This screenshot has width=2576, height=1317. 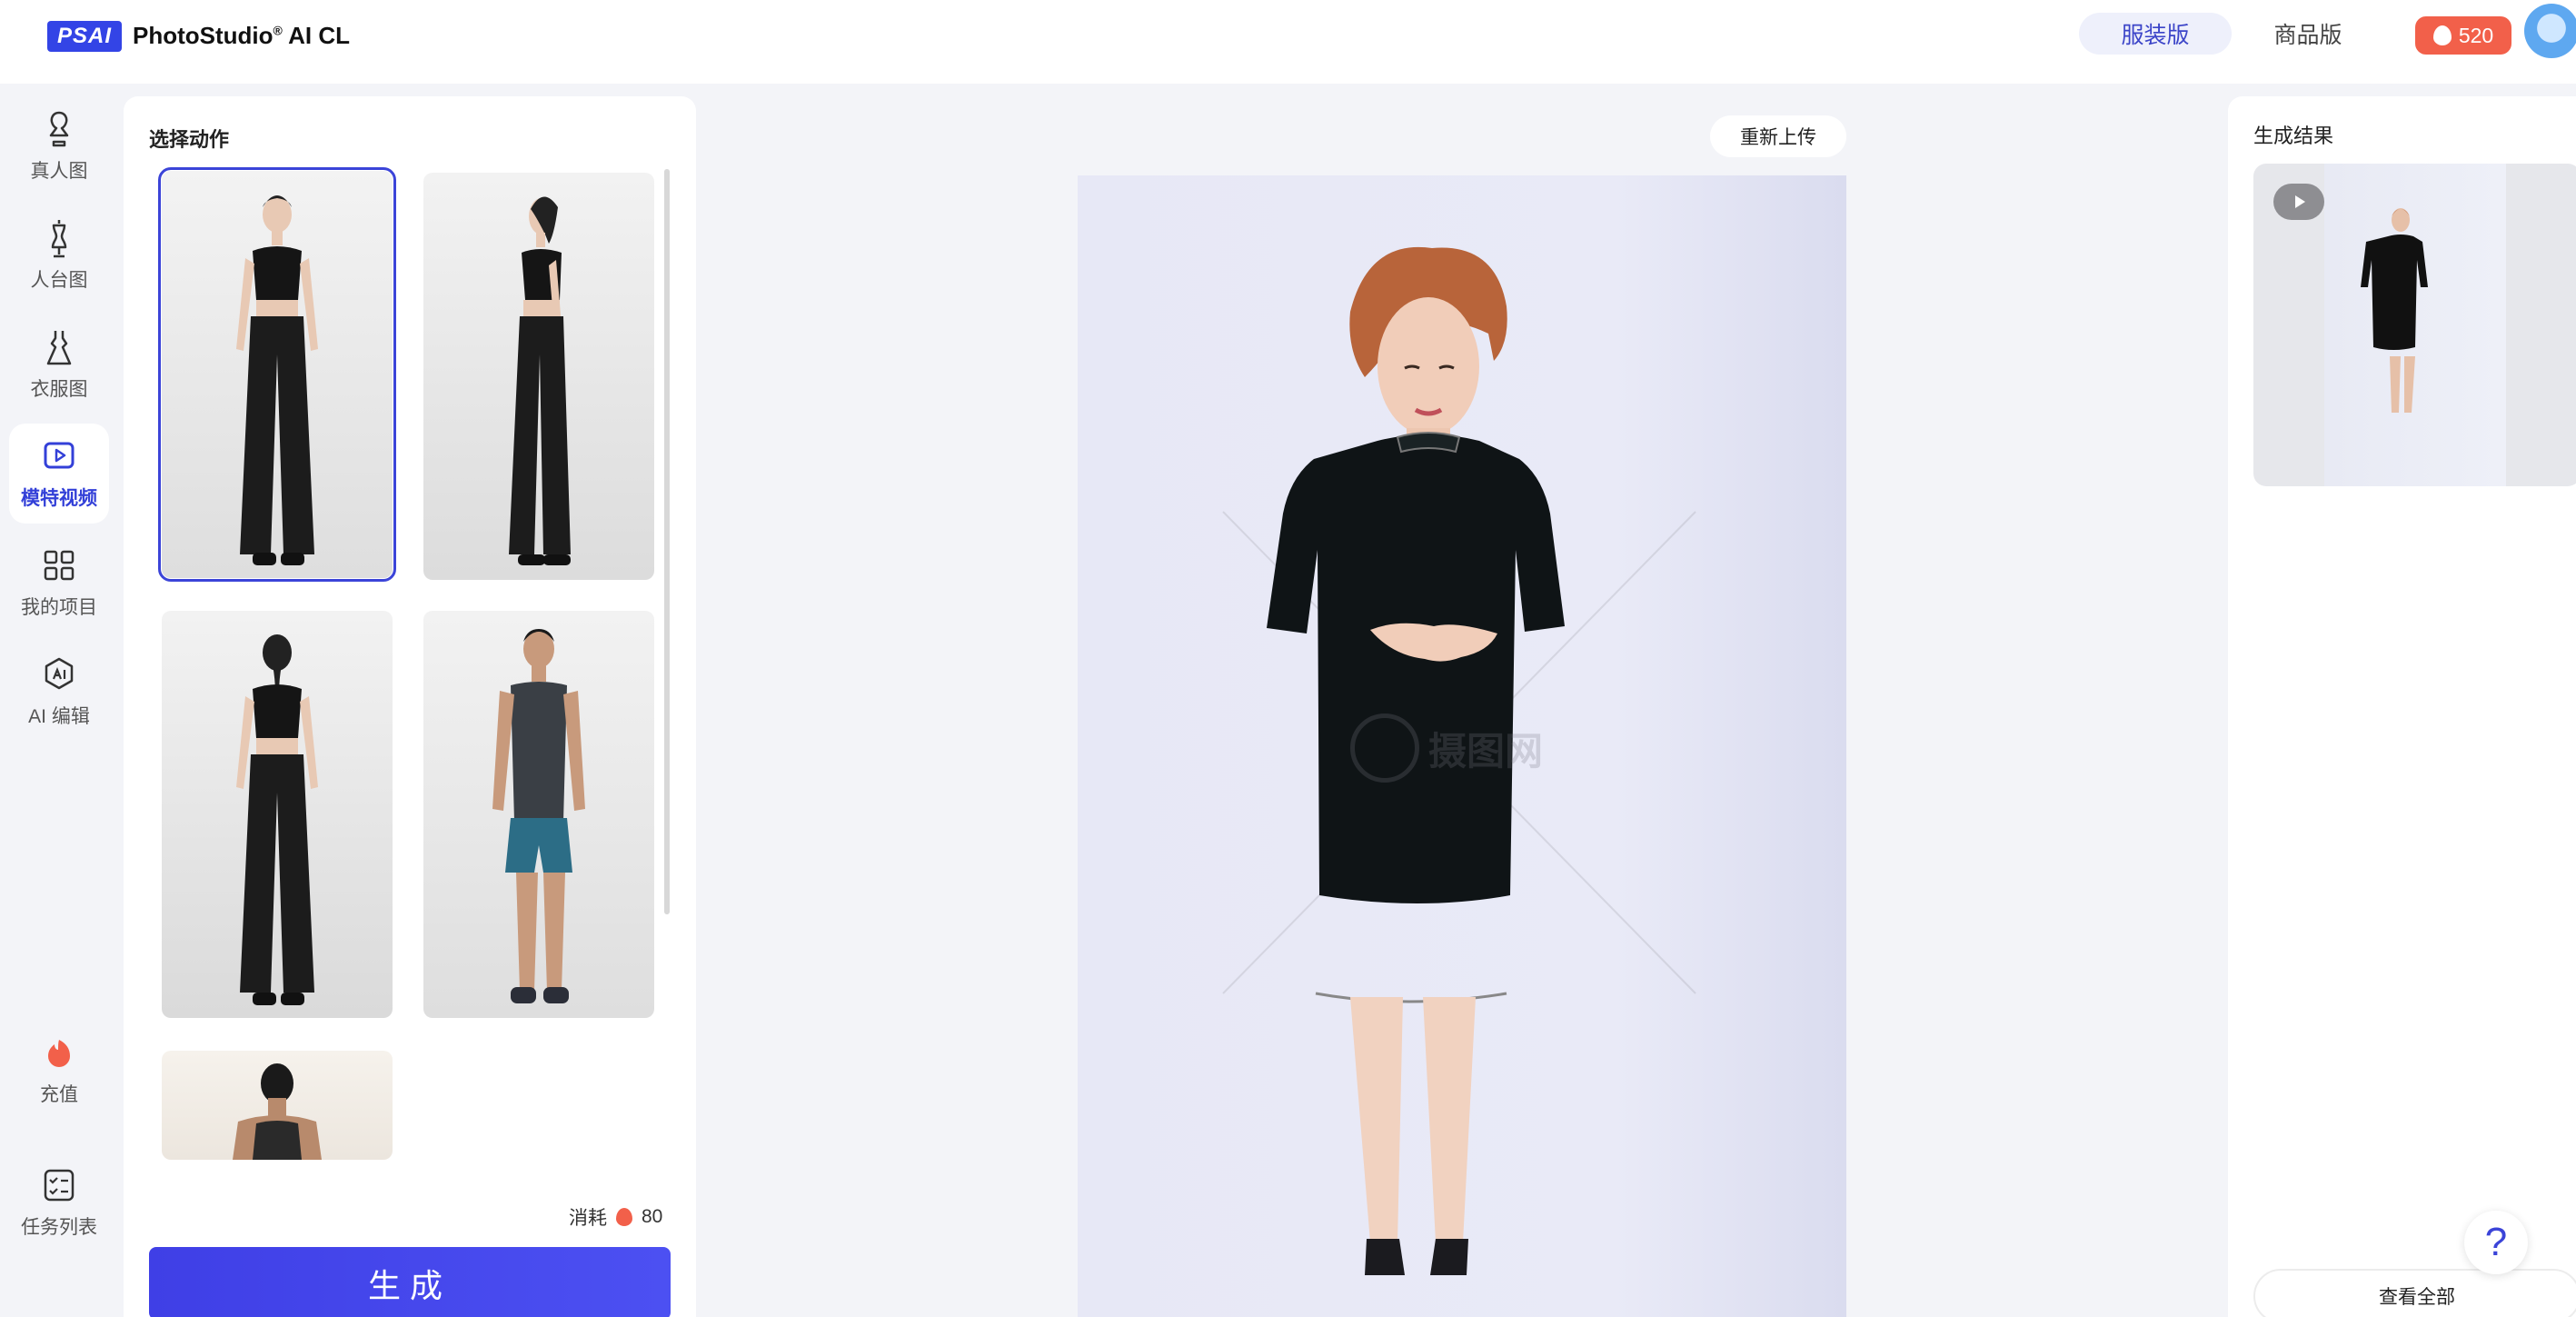 I want to click on watermark-logo-icon, so click(x=1384, y=748).